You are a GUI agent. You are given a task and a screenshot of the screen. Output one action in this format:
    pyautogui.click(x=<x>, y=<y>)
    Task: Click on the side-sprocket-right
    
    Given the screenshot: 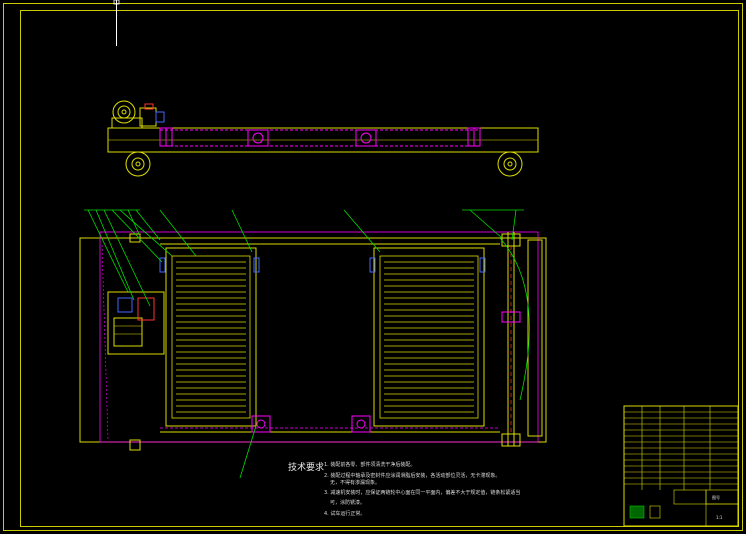 What is the action you would take?
    pyautogui.click(x=474, y=137)
    